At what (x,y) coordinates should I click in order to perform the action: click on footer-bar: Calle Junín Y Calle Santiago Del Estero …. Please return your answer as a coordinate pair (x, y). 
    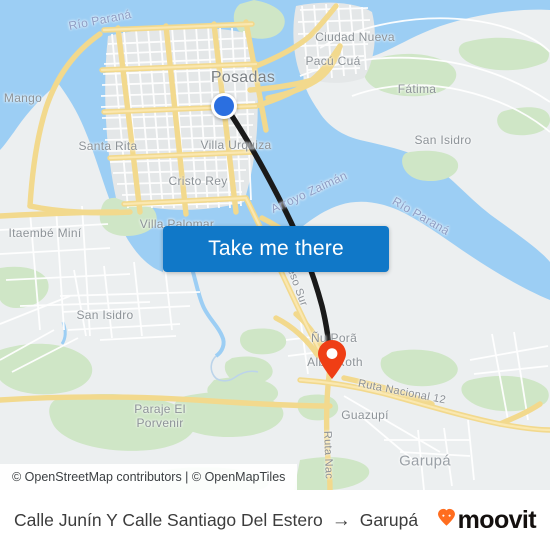
    Looking at the image, I should click on (275, 520).